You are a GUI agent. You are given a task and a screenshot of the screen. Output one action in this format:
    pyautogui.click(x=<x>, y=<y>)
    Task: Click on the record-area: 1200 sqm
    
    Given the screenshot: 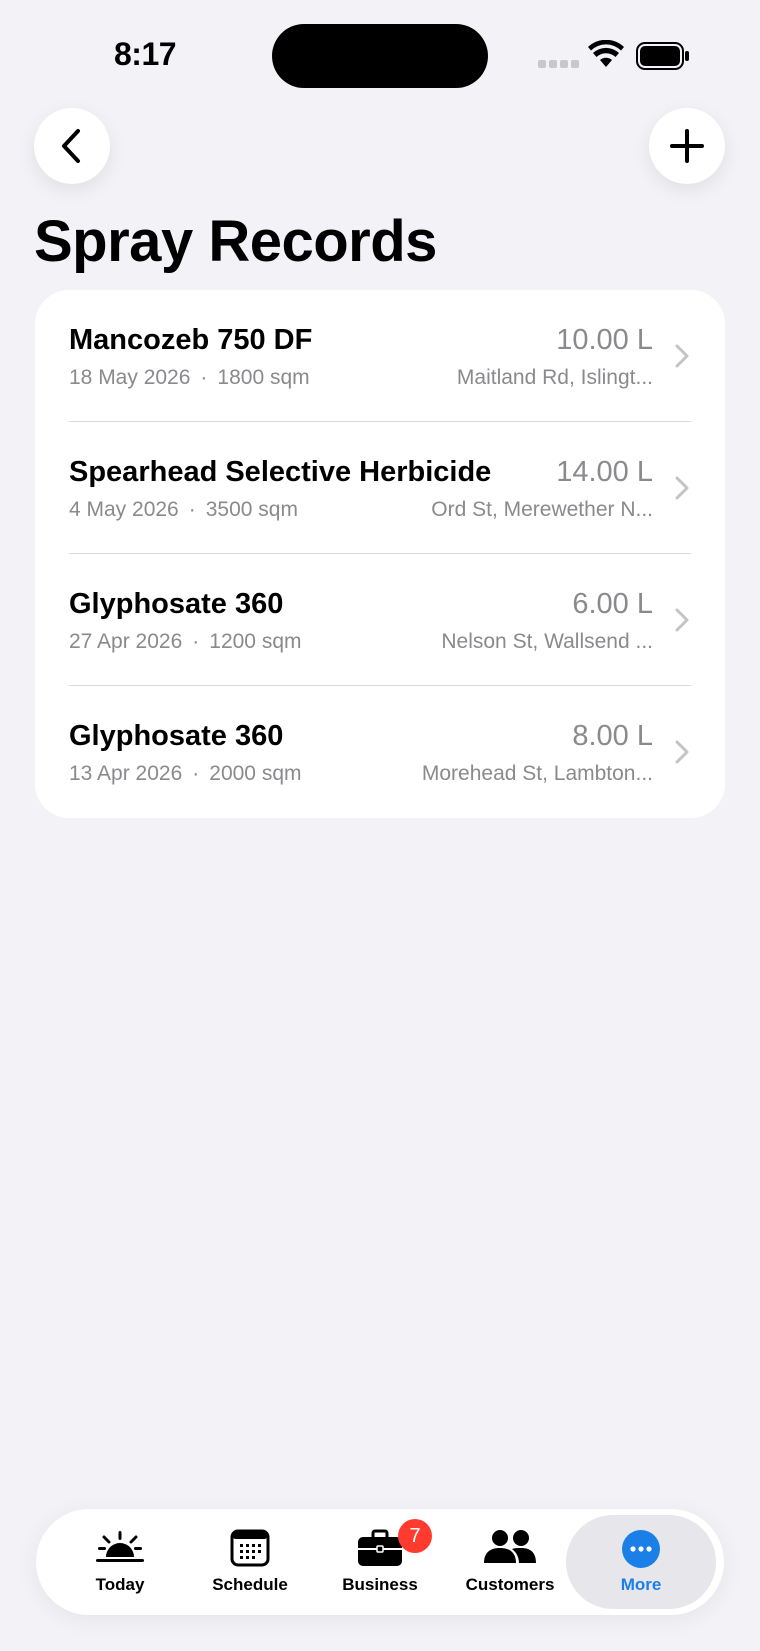 What is the action you would take?
    pyautogui.click(x=255, y=641)
    